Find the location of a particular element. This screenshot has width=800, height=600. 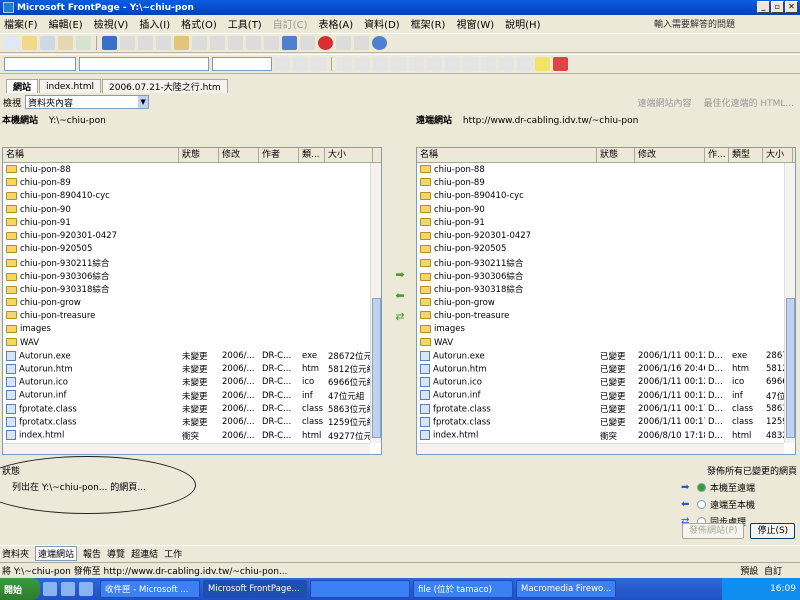

tab-index-html: index.html is located at coordinates (70, 86).